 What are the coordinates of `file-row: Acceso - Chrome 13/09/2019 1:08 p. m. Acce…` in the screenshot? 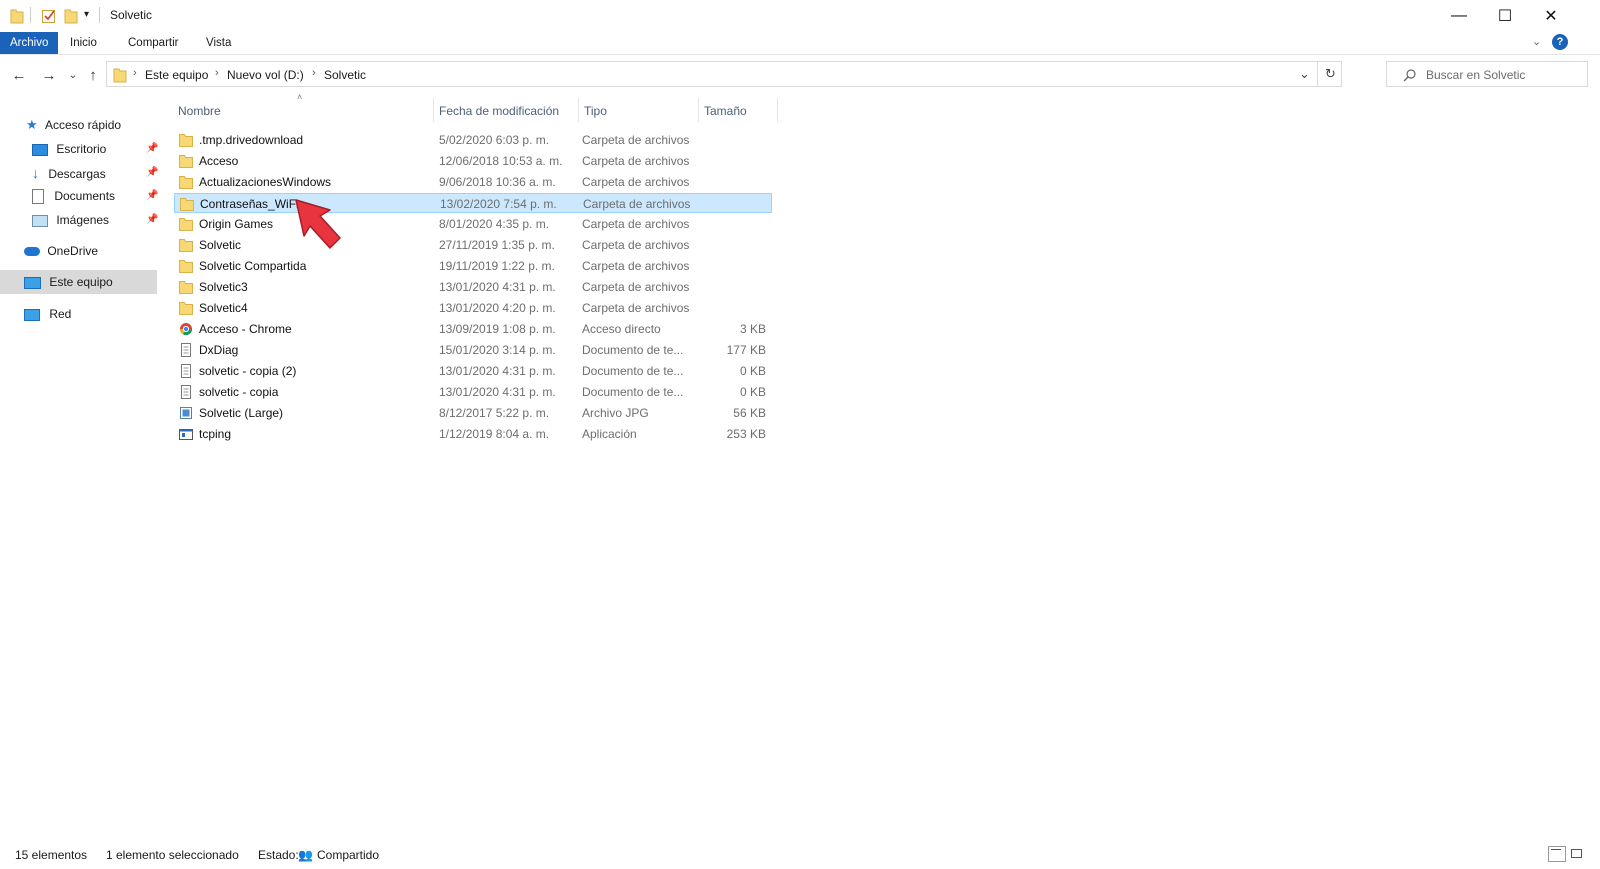 It's located at (474, 329).